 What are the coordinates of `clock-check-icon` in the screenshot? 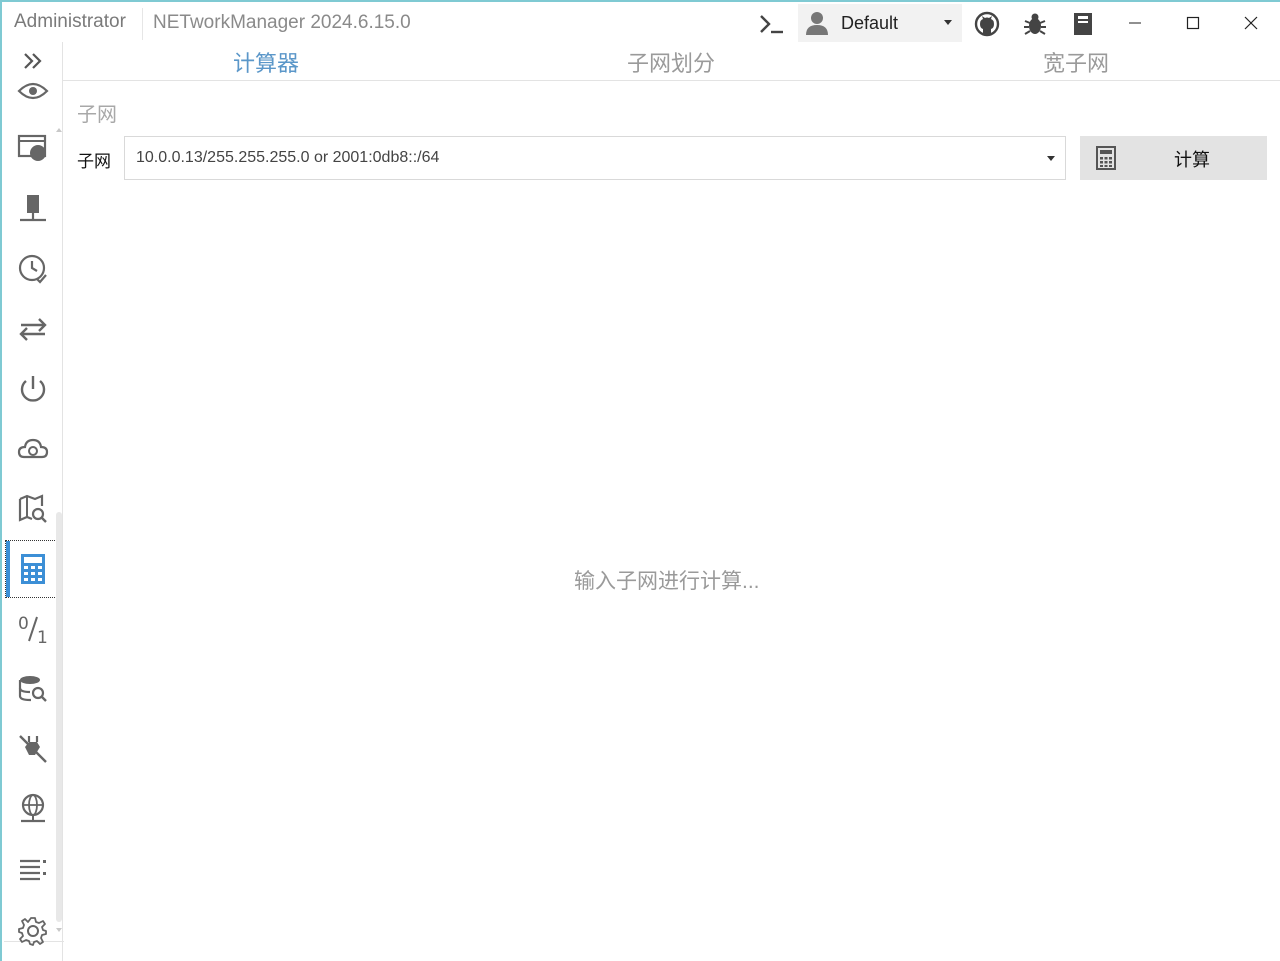 It's located at (32, 269).